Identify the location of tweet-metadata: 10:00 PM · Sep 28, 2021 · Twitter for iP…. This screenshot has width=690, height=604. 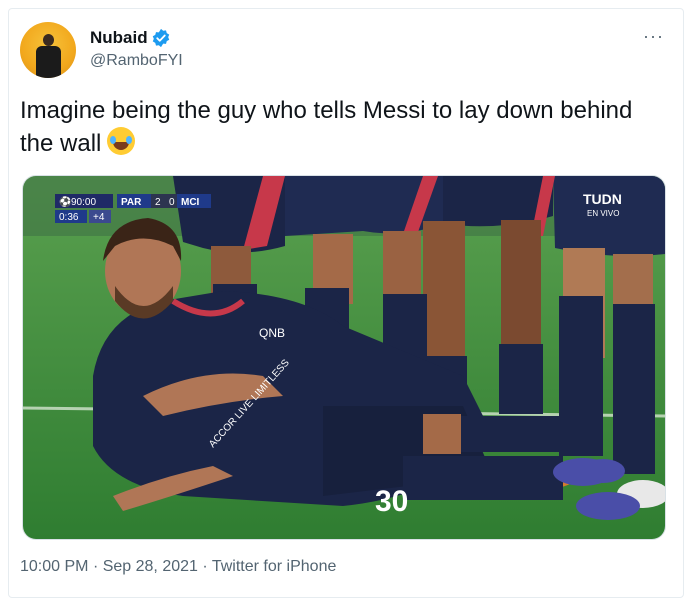
(178, 567).